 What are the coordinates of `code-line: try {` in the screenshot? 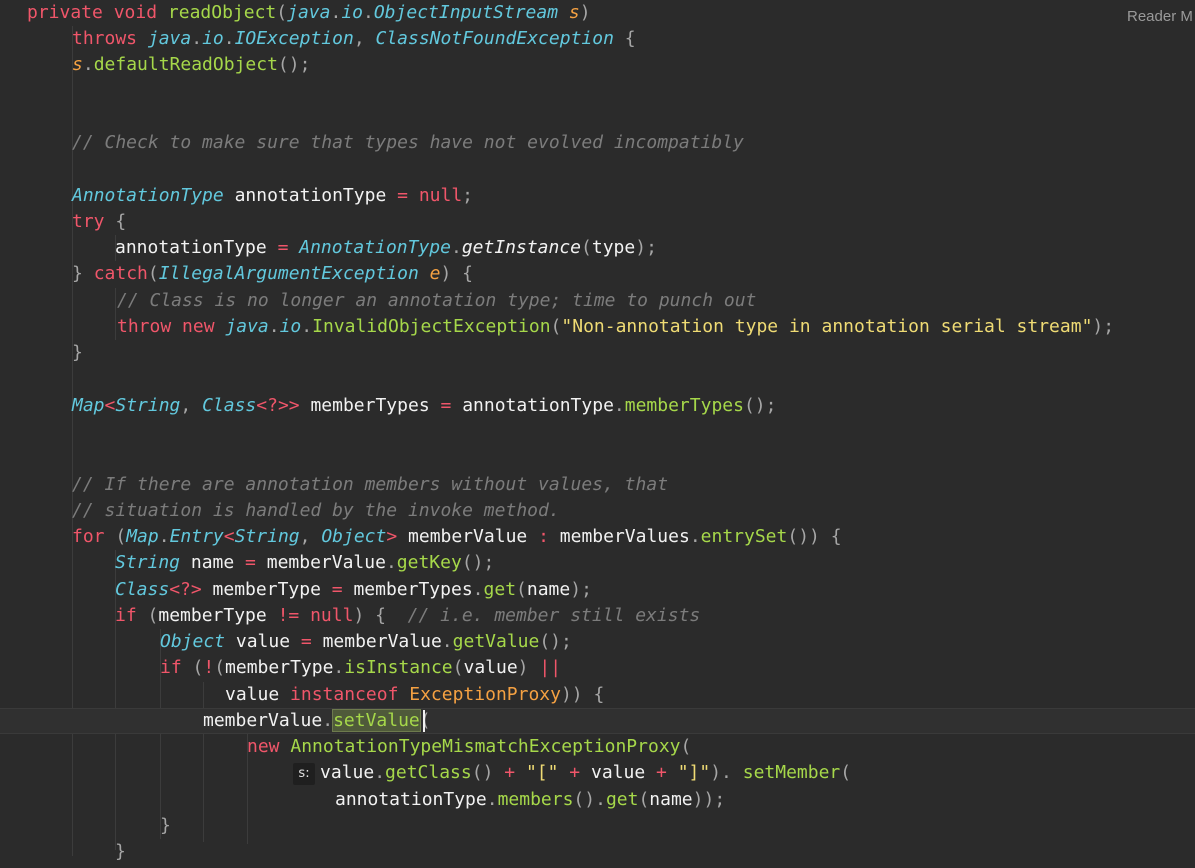 It's located at (597, 222).